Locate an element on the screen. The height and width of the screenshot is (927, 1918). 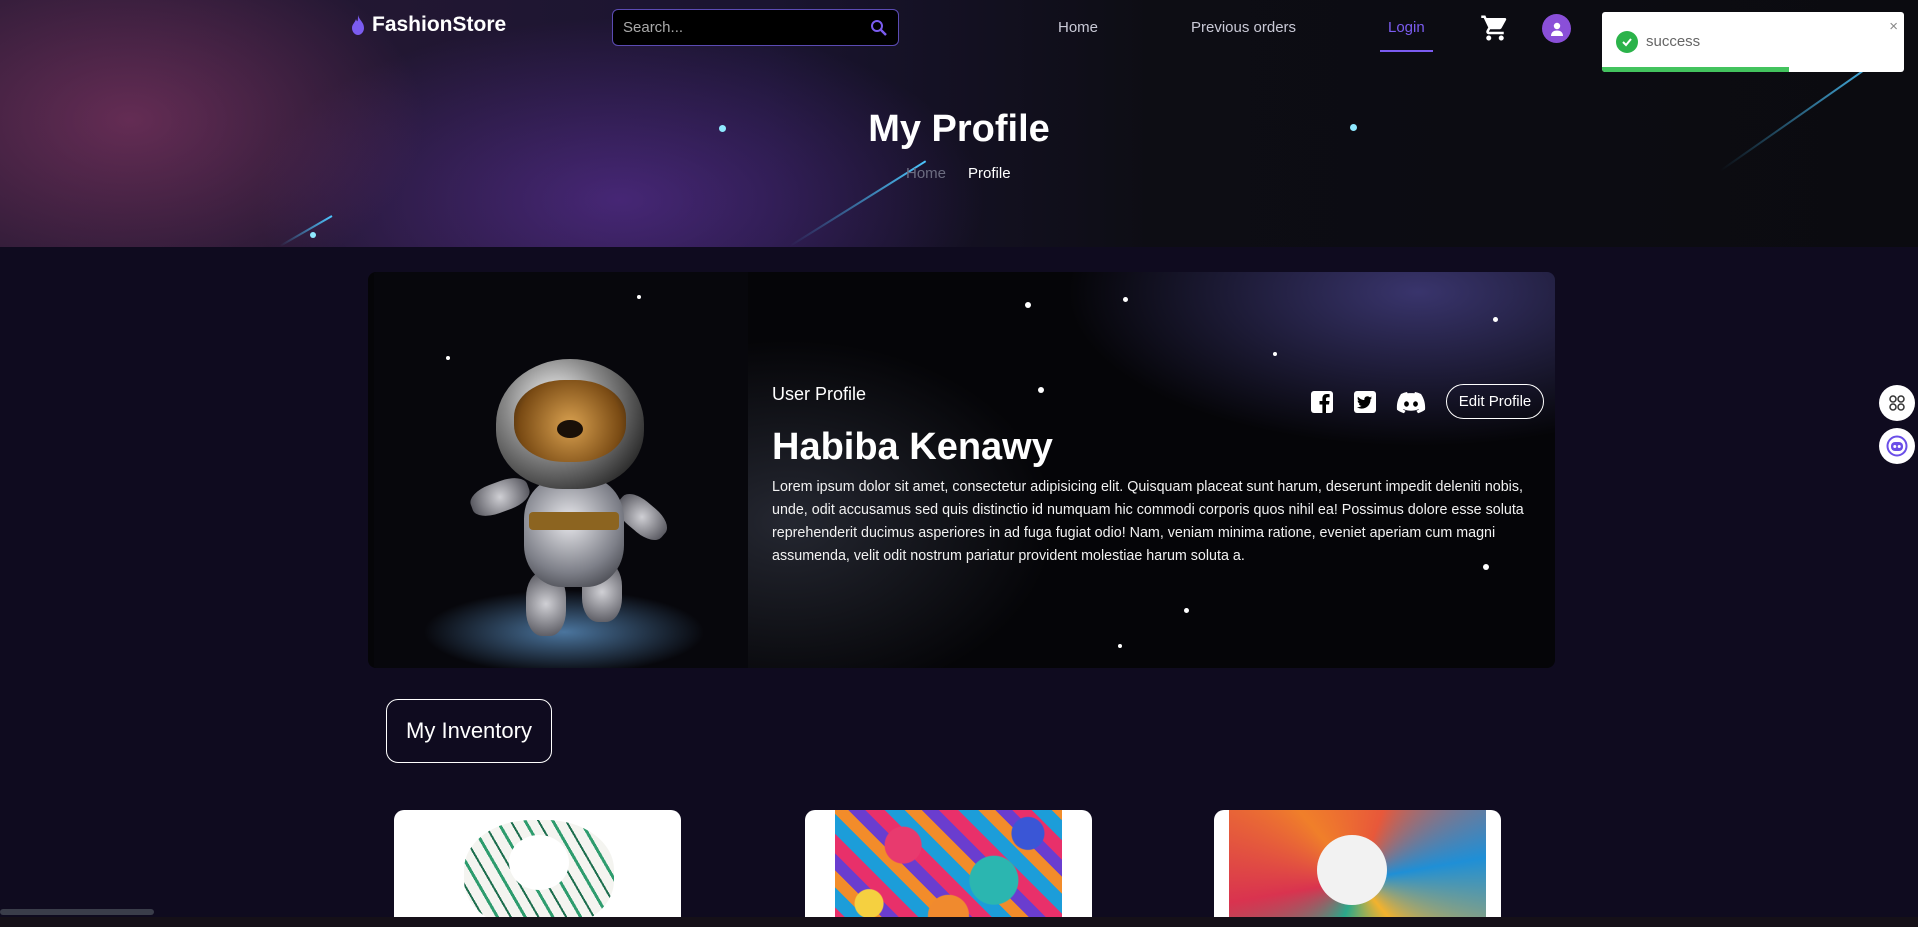
breadcrumb: Home Profile is located at coordinates (958, 173).